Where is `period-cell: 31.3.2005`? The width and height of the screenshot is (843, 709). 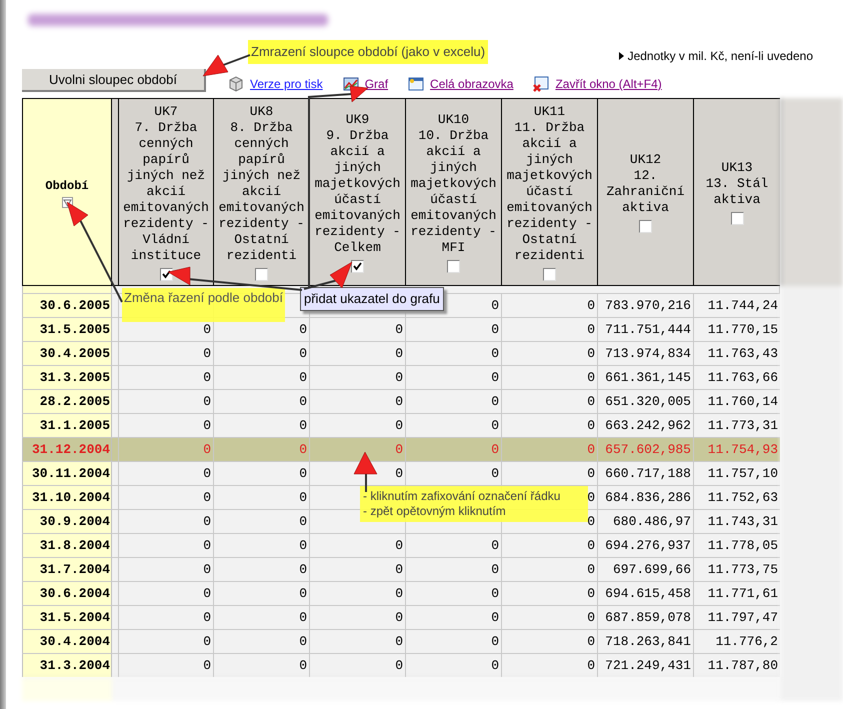 period-cell: 31.3.2005 is located at coordinates (67, 377).